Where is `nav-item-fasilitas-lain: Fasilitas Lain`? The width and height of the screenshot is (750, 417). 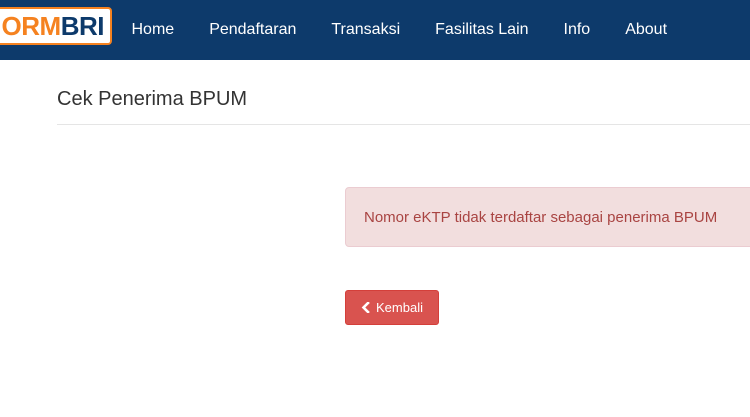 nav-item-fasilitas-lain: Fasilitas Lain is located at coordinates (482, 30).